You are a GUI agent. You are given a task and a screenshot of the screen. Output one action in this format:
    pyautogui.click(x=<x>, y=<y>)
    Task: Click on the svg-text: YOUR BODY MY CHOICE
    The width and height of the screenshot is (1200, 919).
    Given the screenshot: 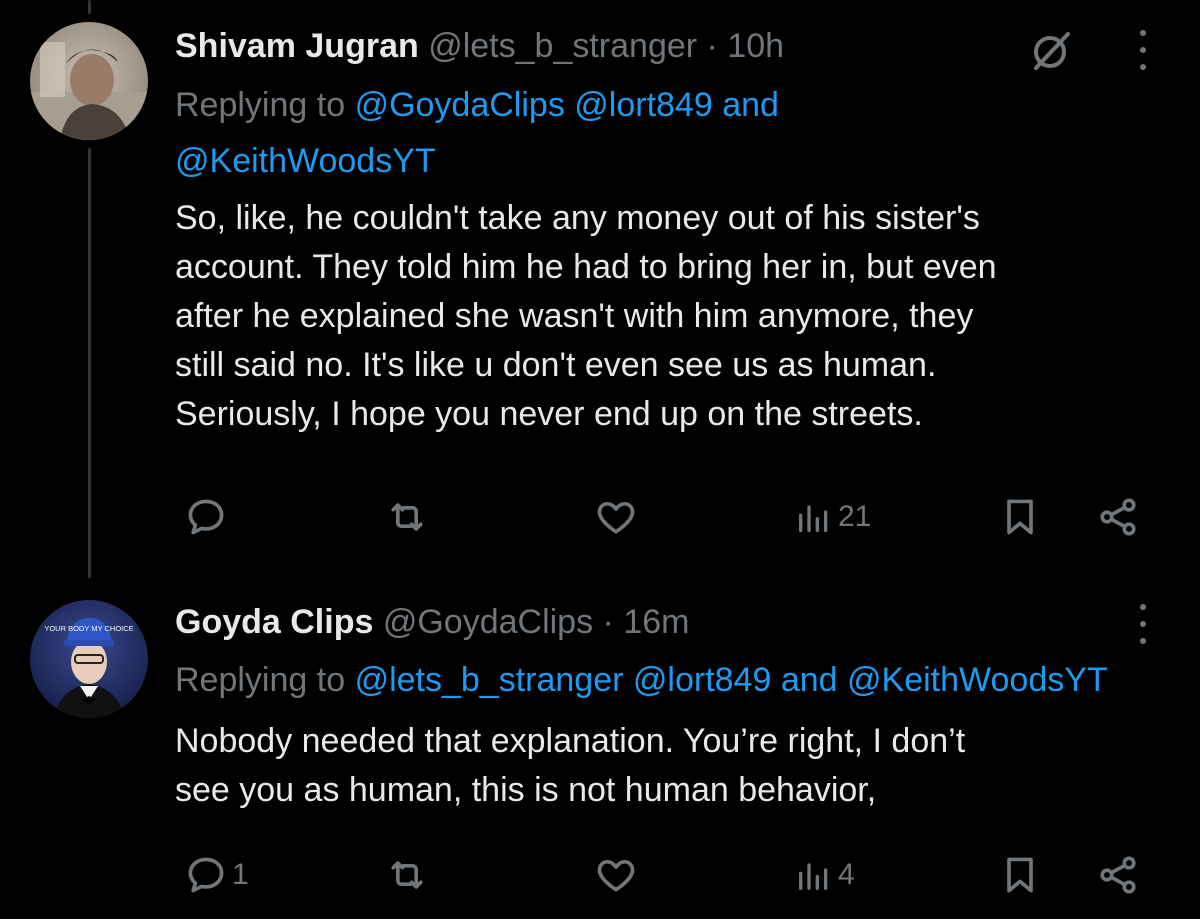 What is the action you would take?
    pyautogui.click(x=88, y=628)
    